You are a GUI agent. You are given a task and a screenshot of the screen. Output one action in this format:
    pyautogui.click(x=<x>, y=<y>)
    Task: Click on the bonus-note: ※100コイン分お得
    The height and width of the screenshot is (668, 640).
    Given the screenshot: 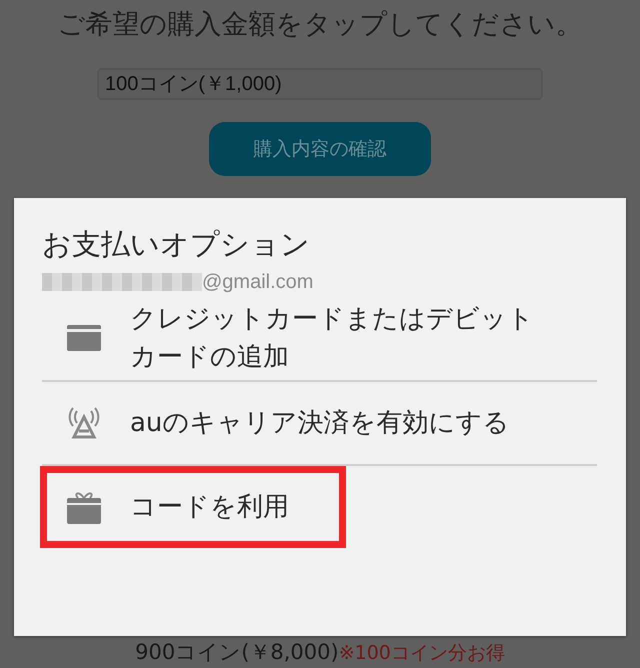 What is the action you would take?
    pyautogui.click(x=421, y=653)
    